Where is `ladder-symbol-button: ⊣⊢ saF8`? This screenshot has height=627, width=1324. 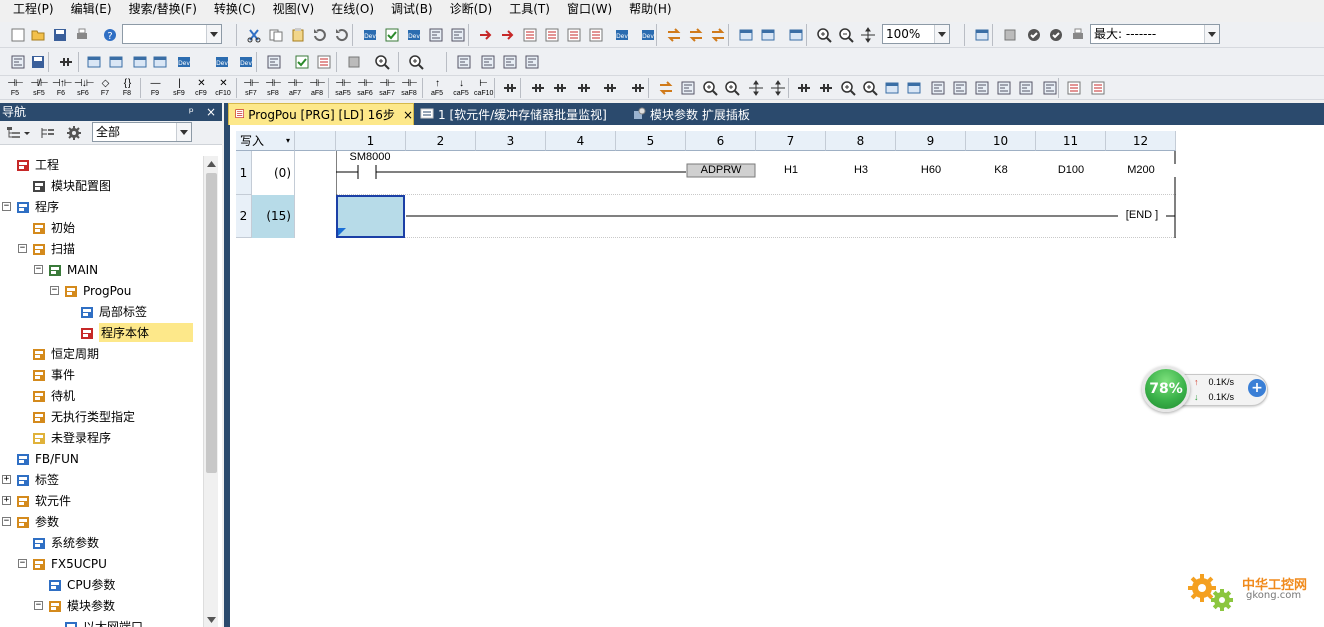
ladder-symbol-button: ⊣⊢ saF8 is located at coordinates (409, 88).